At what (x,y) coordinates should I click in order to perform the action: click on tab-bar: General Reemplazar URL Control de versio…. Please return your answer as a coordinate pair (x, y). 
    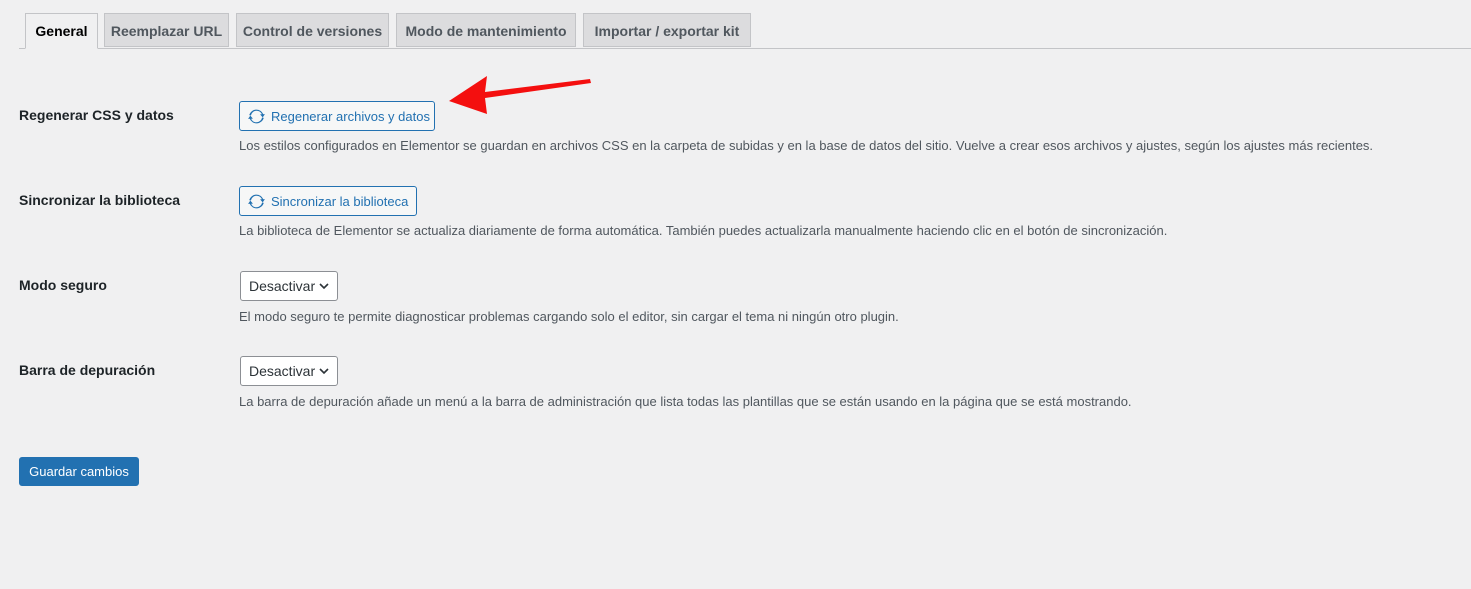
    Looking at the image, I should click on (735, 24).